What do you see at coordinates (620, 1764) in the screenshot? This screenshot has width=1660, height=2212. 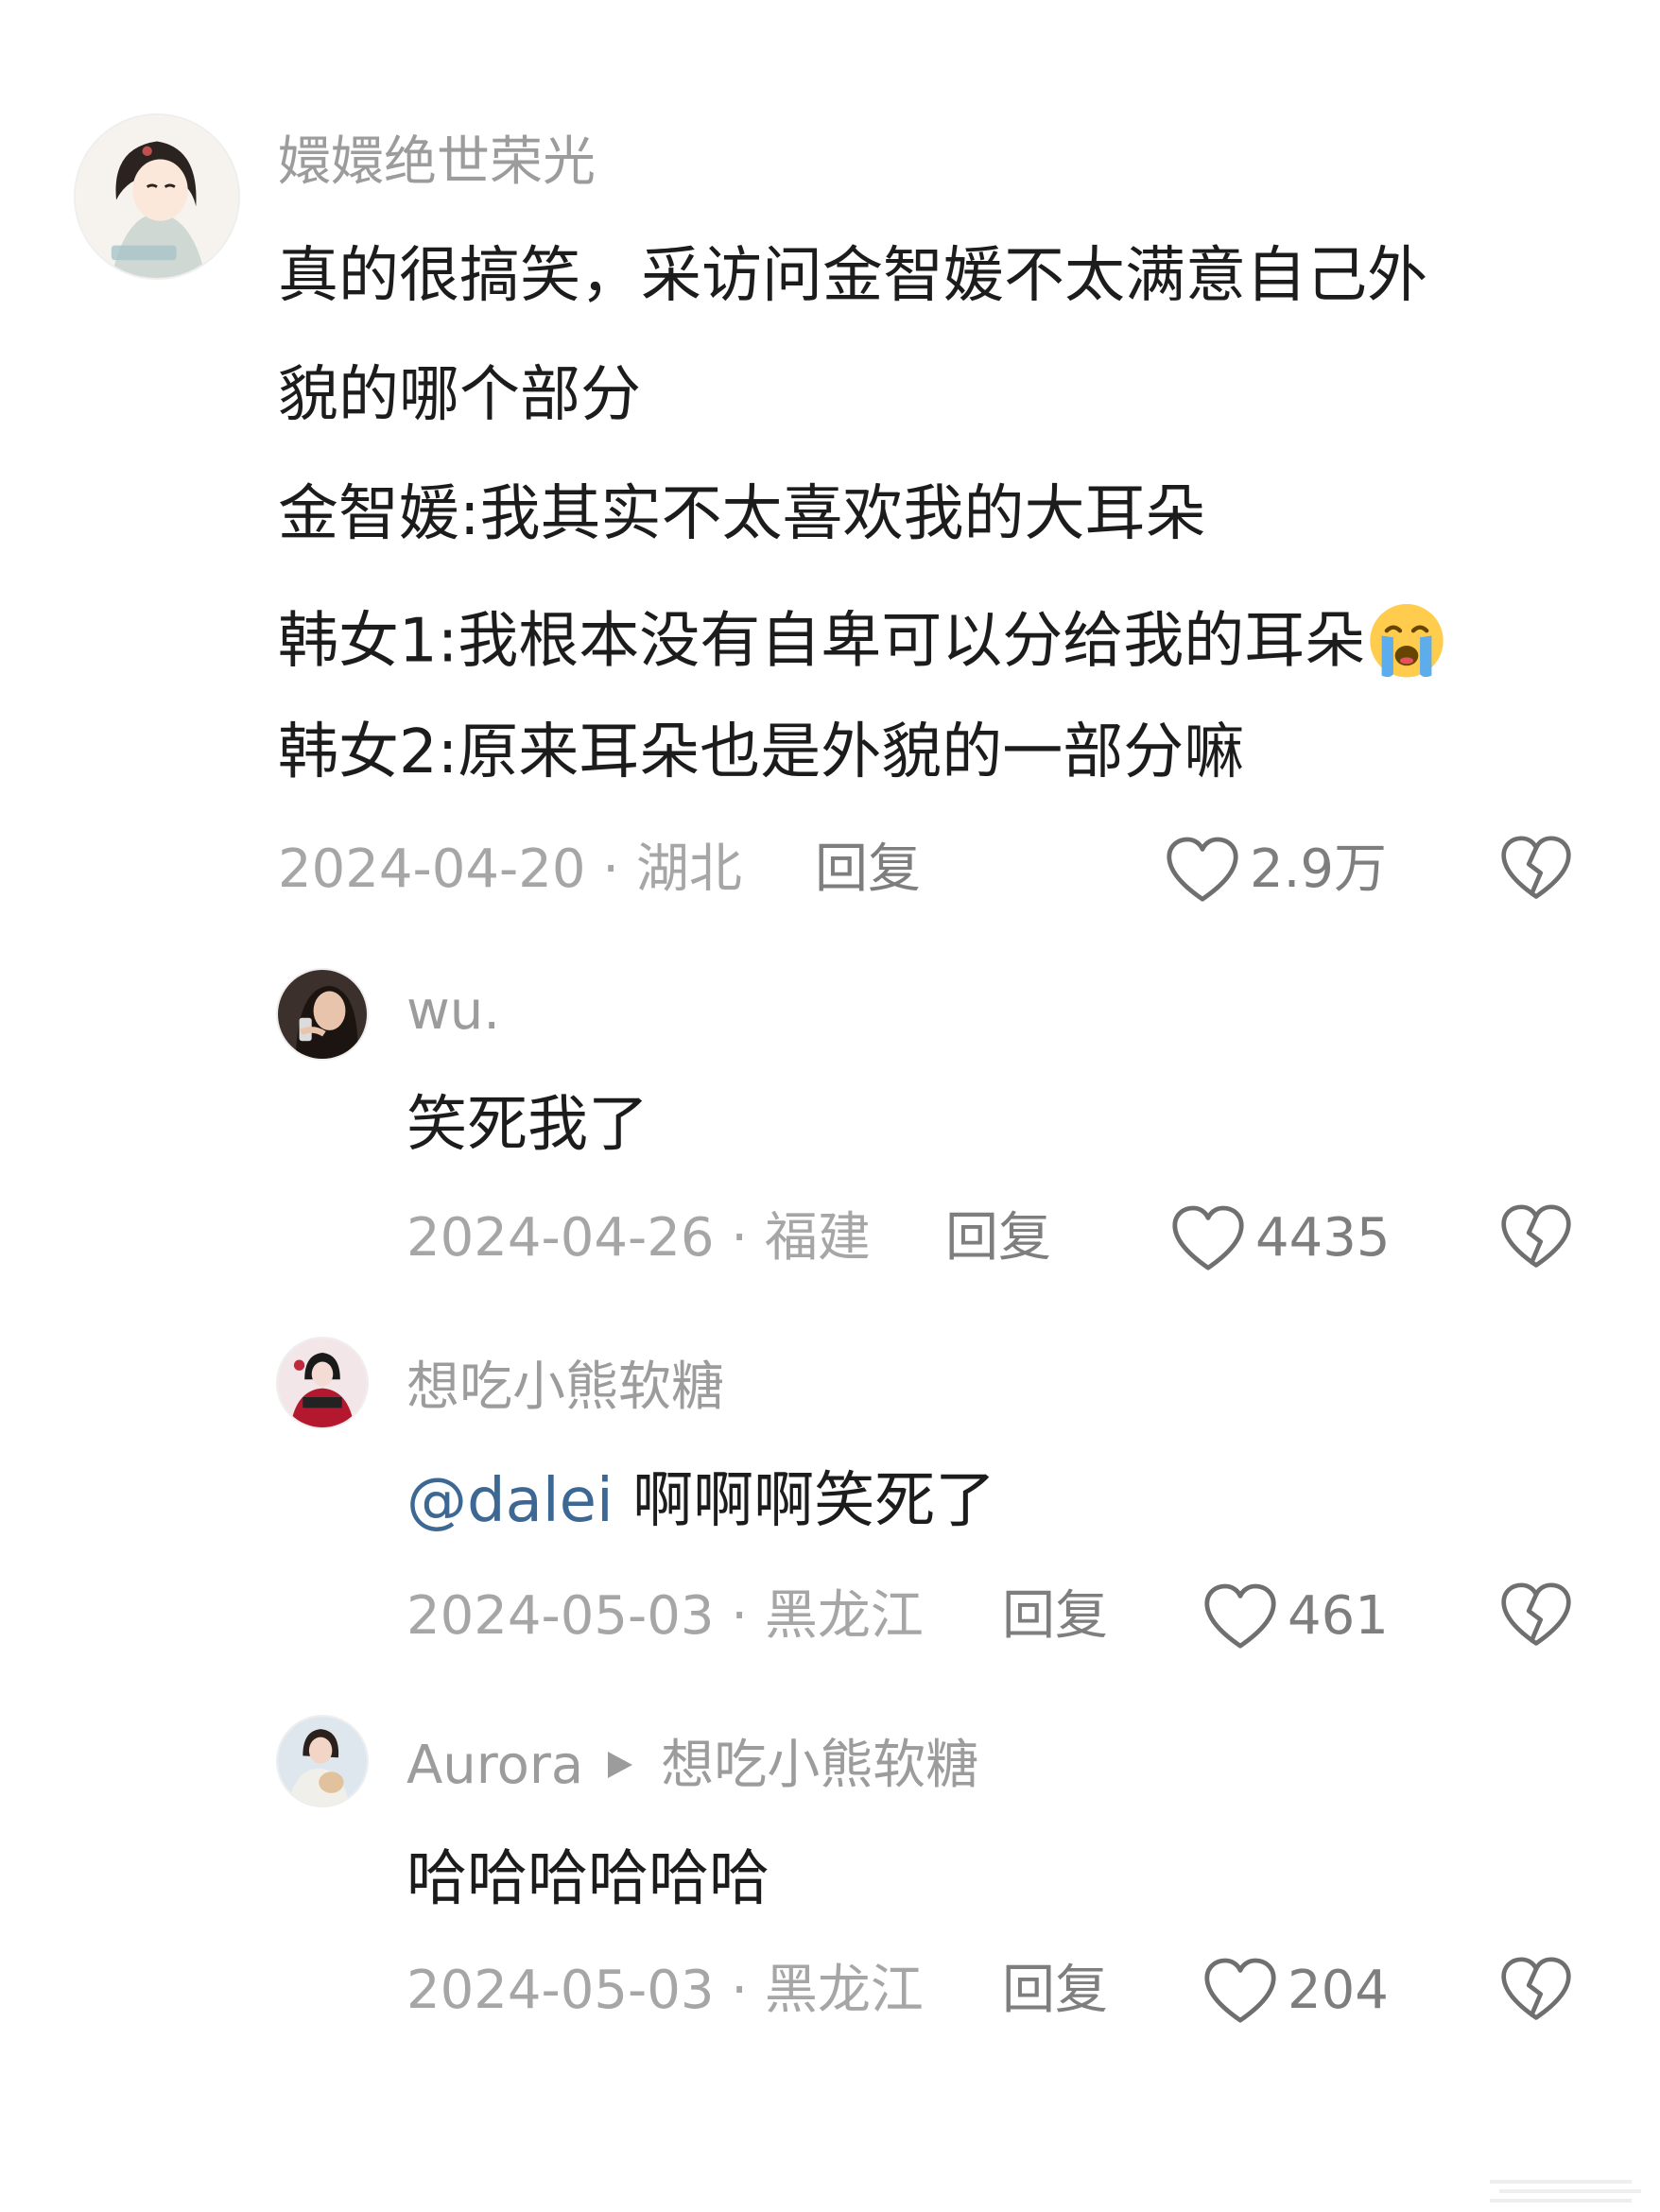 I see `reply-to-arrow-icon` at bounding box center [620, 1764].